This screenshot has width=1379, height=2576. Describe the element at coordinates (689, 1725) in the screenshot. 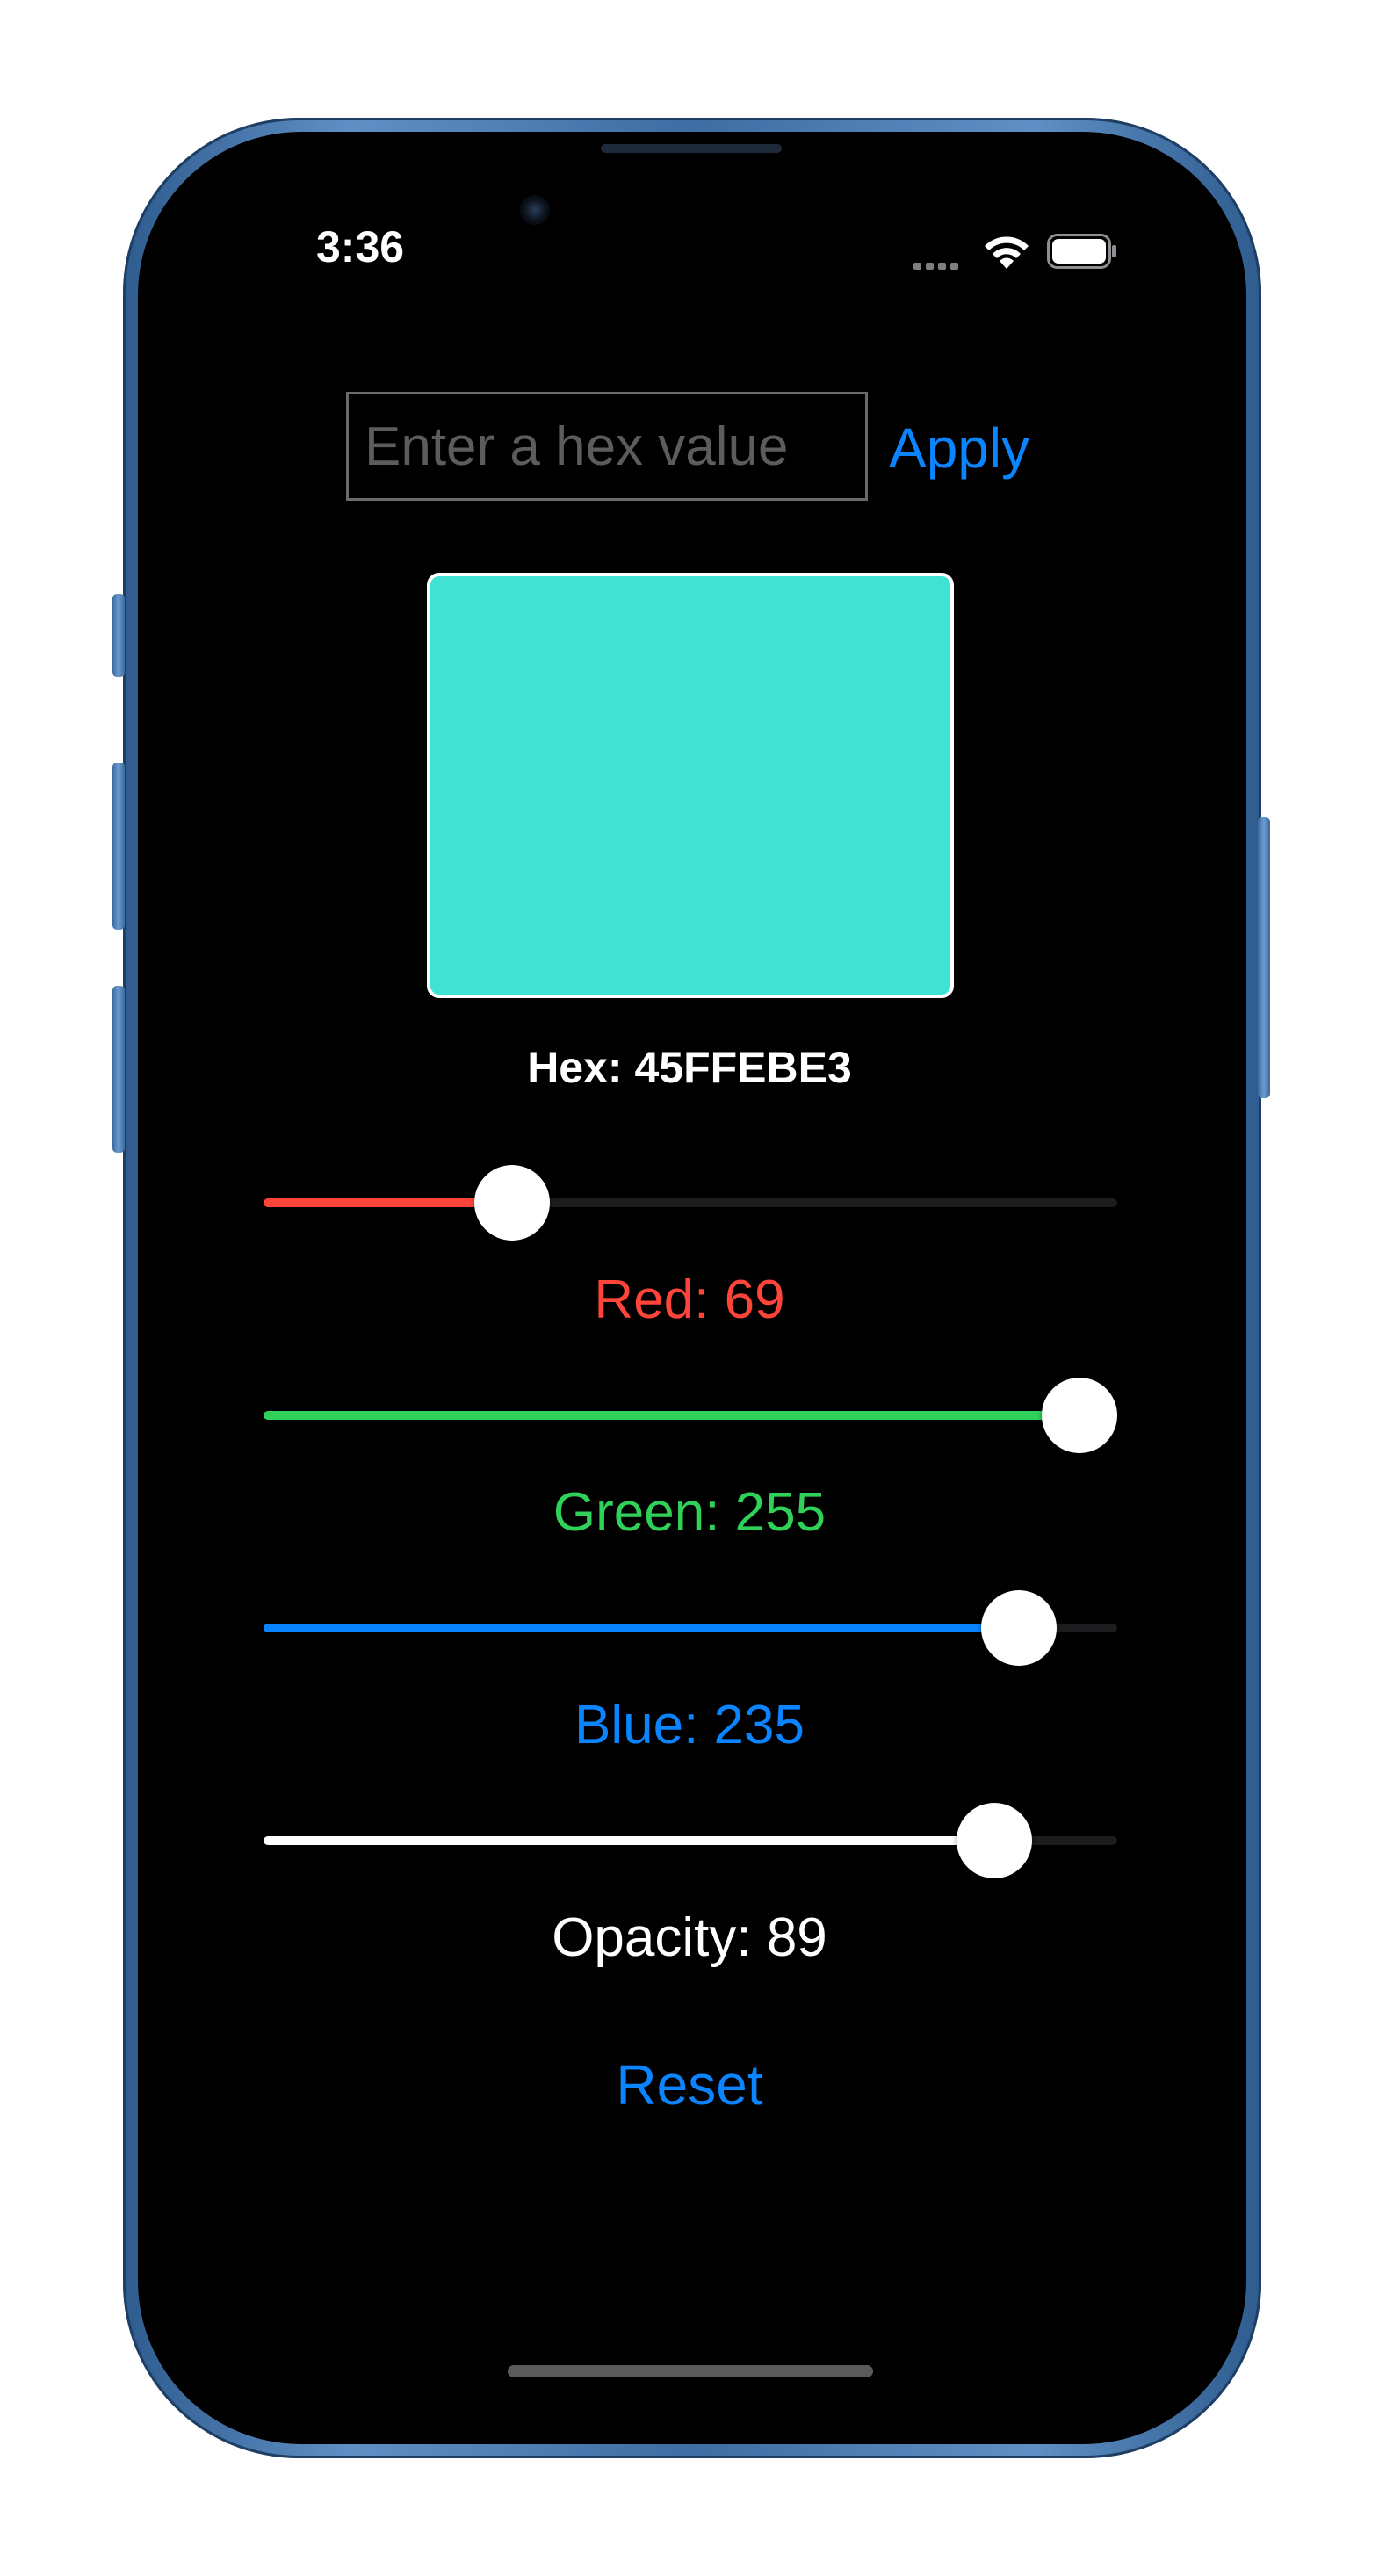

I see `blue-value-label: Blue: 235` at that location.